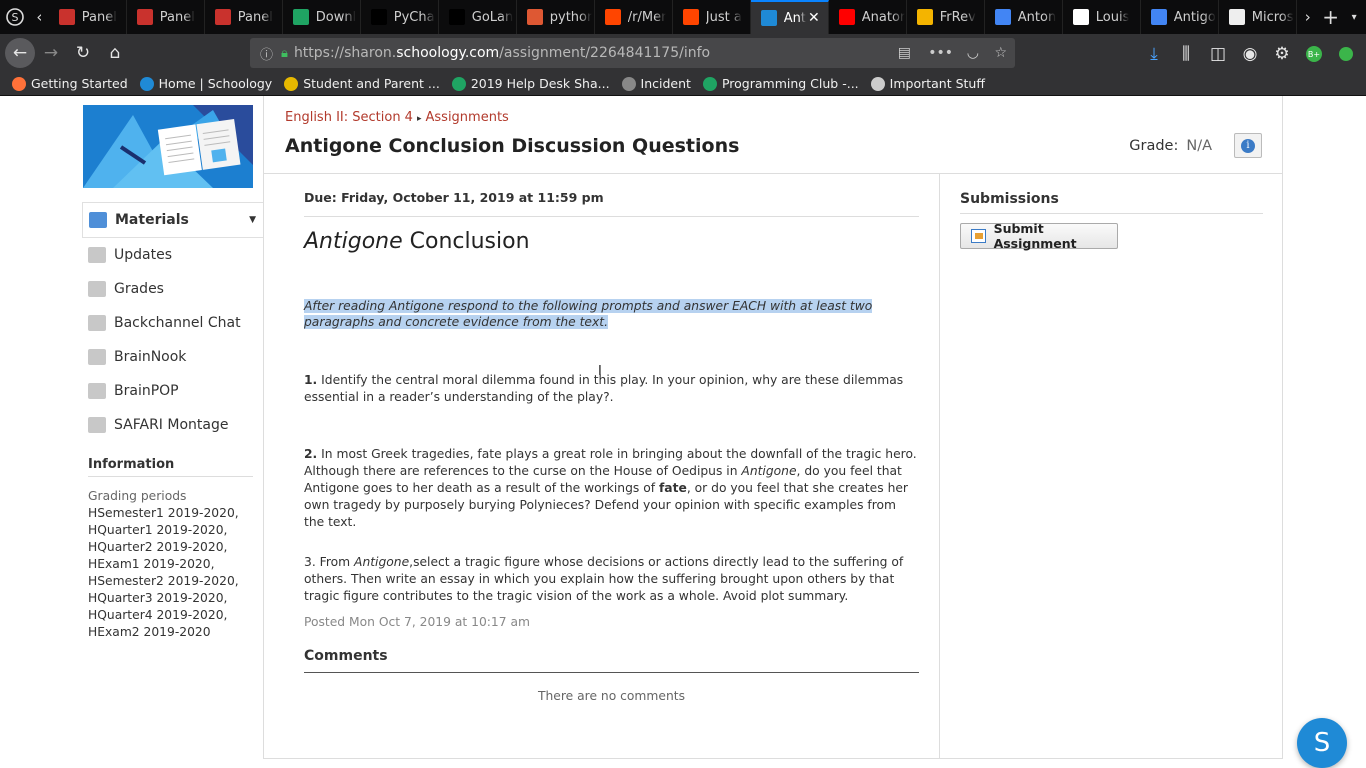 The height and width of the screenshot is (768, 1366). I want to click on browser-tab: Just a, so click(712, 17).